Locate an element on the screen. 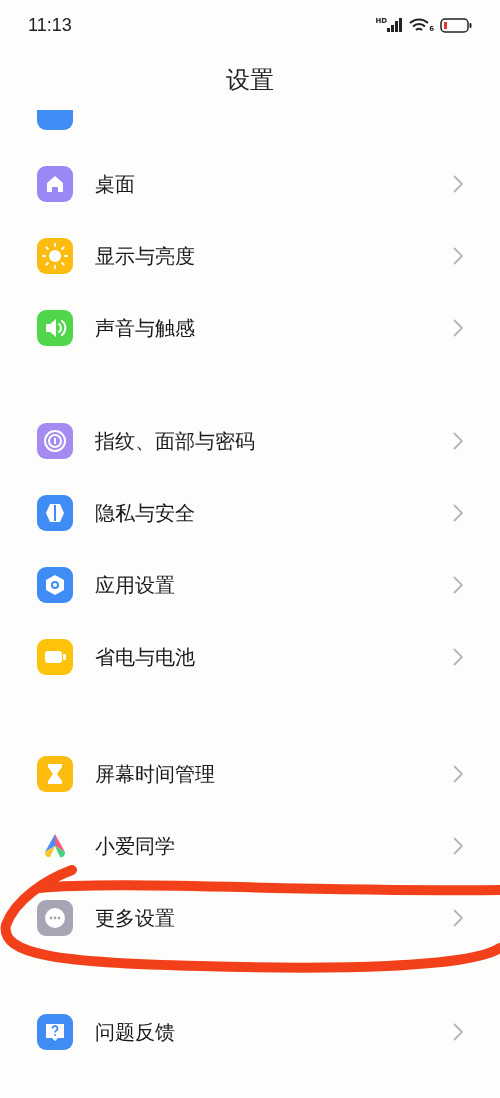  more-icon is located at coordinates (55, 918).